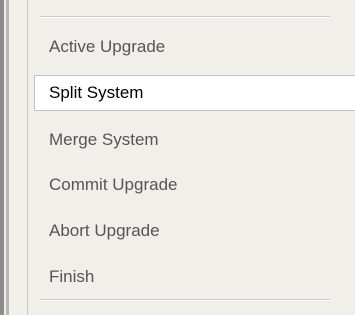  What do you see at coordinates (194, 277) in the screenshot?
I see `step-finish: Finish` at bounding box center [194, 277].